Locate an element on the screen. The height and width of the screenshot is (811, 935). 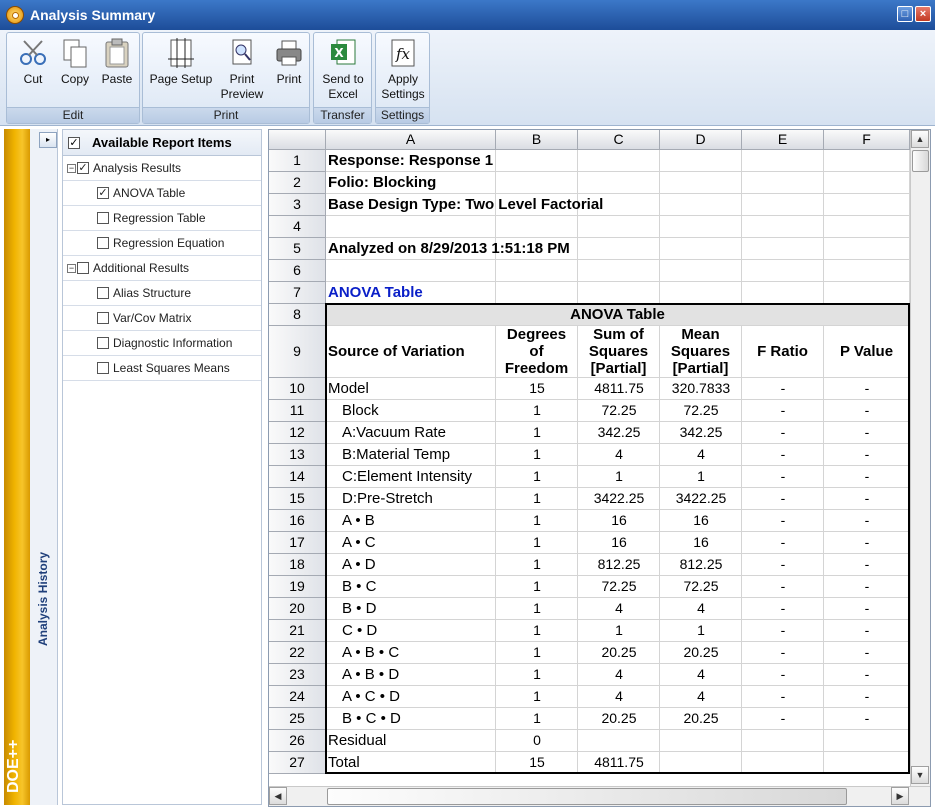
row-header: 16 is located at coordinates (297, 521).